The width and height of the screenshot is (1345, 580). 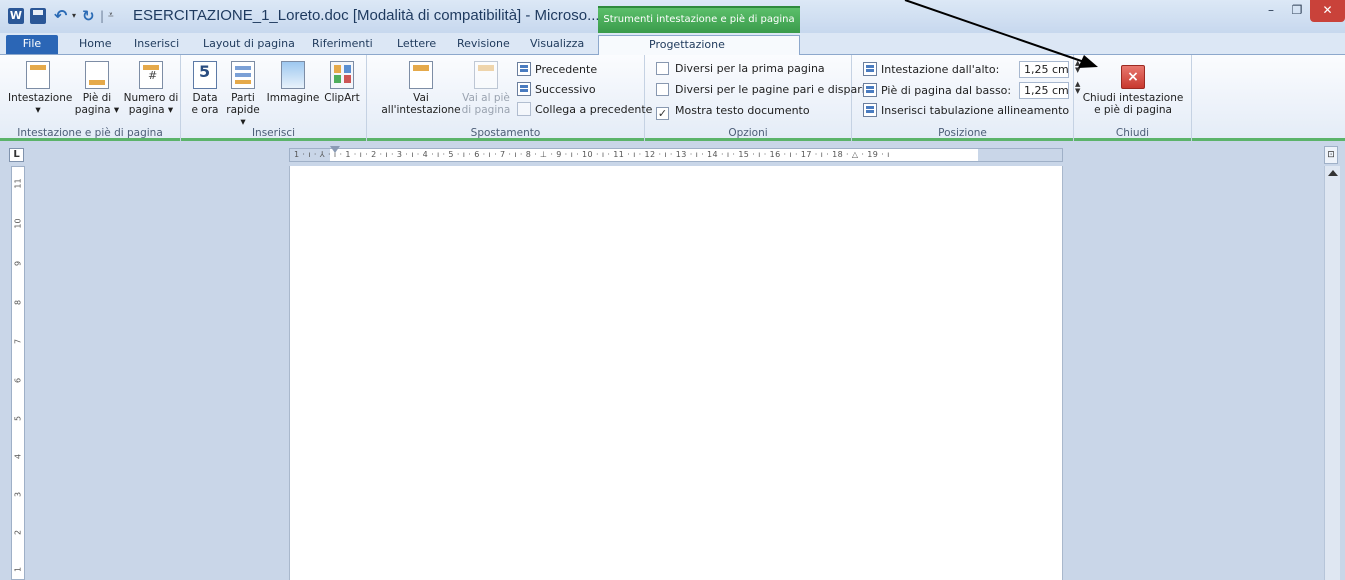 I want to click on link-icon, so click(x=524, y=109).